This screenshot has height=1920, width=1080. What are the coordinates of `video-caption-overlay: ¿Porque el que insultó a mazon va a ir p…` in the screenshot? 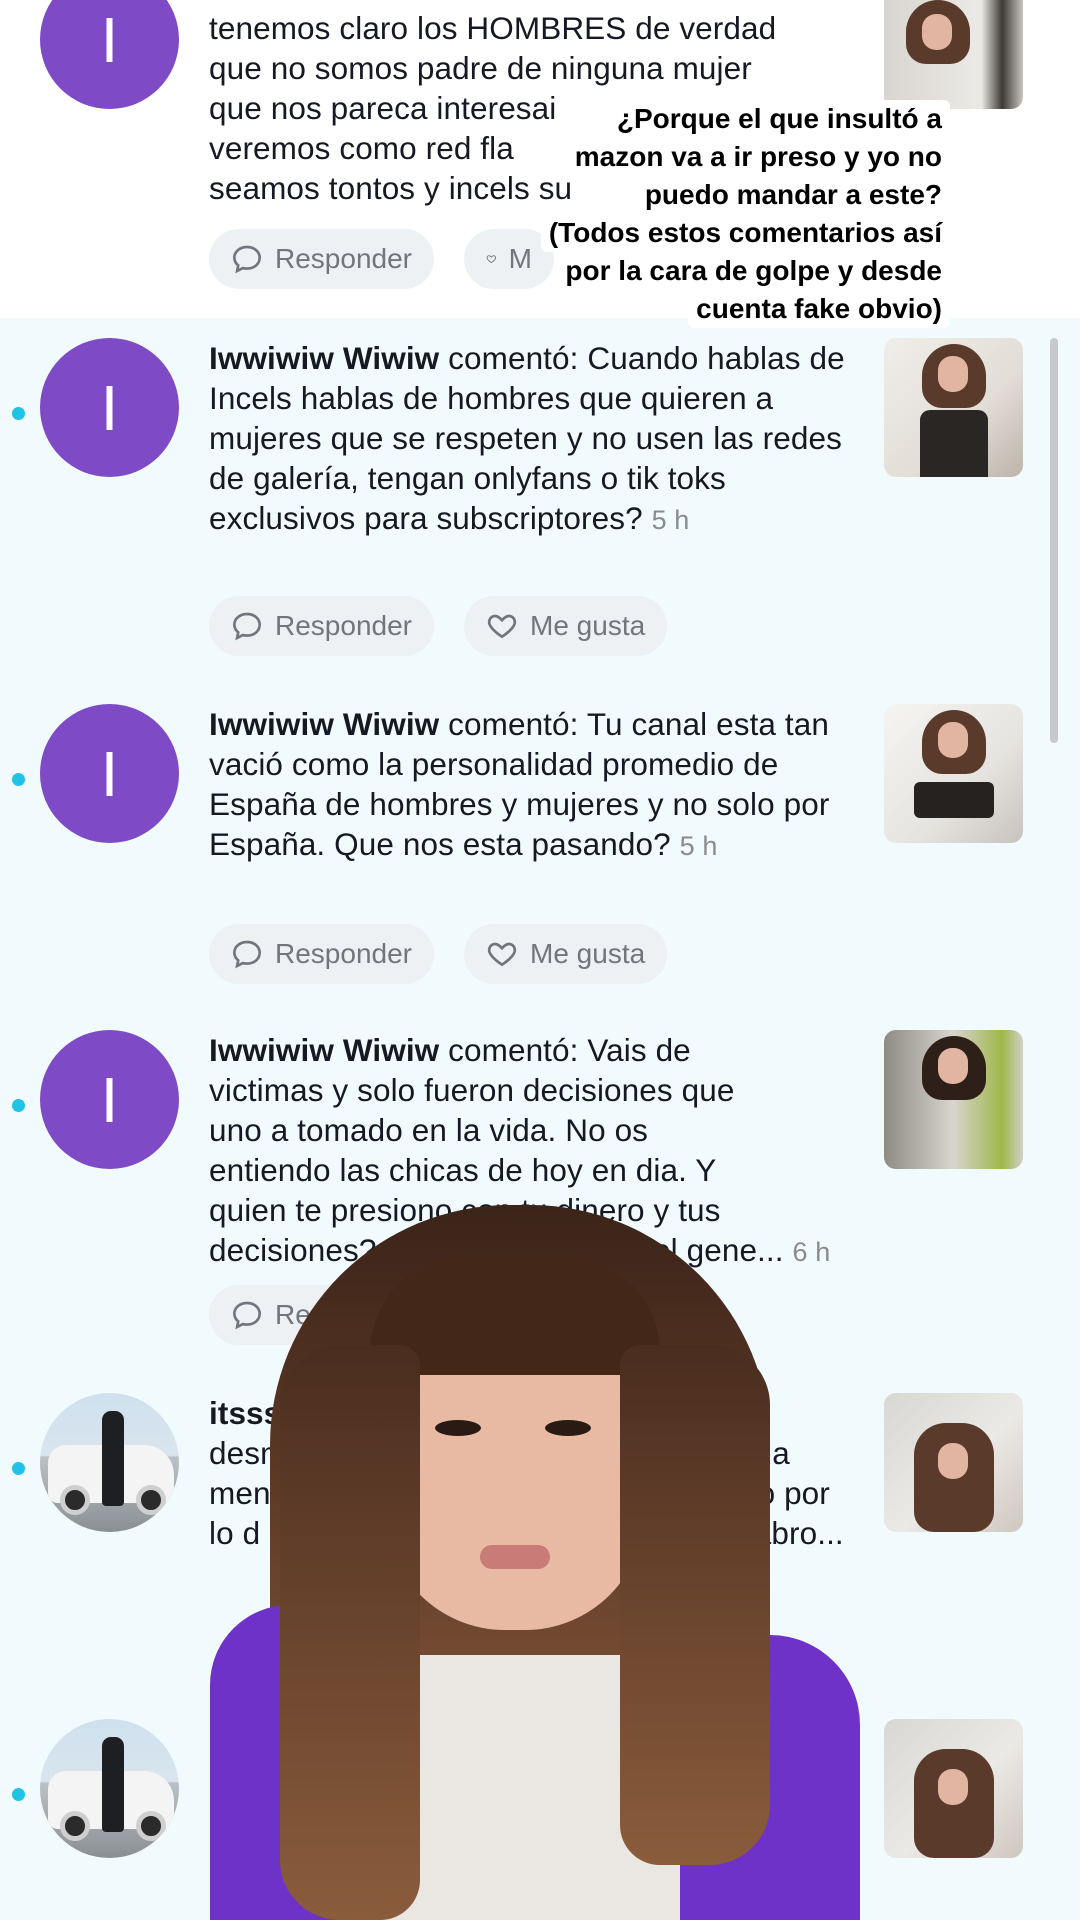 It's located at (745, 214).